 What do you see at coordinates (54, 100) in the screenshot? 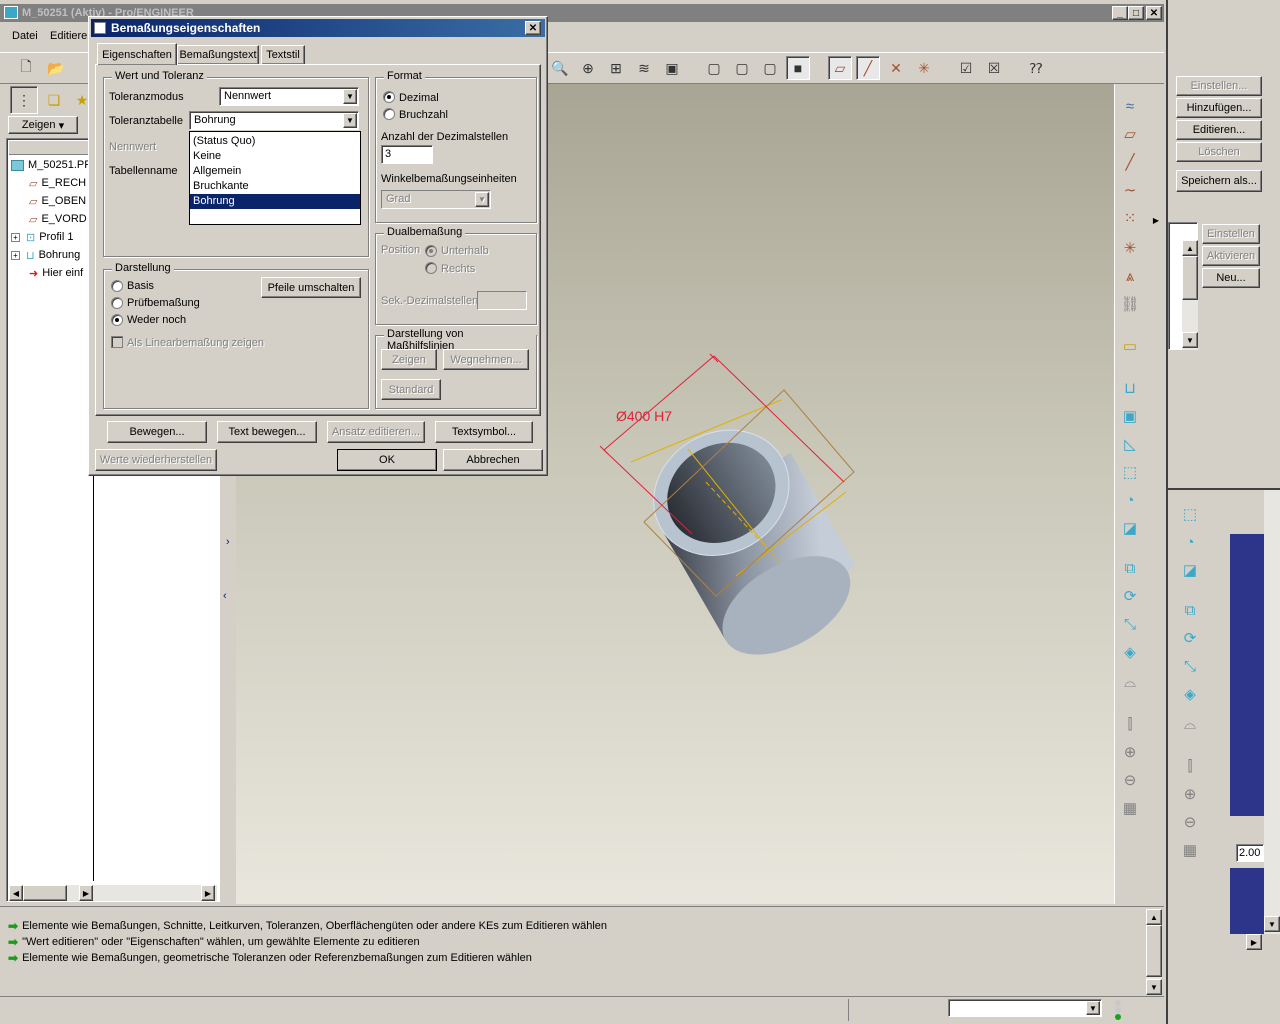
I see `folder-browser-tab-icon: ❏` at bounding box center [54, 100].